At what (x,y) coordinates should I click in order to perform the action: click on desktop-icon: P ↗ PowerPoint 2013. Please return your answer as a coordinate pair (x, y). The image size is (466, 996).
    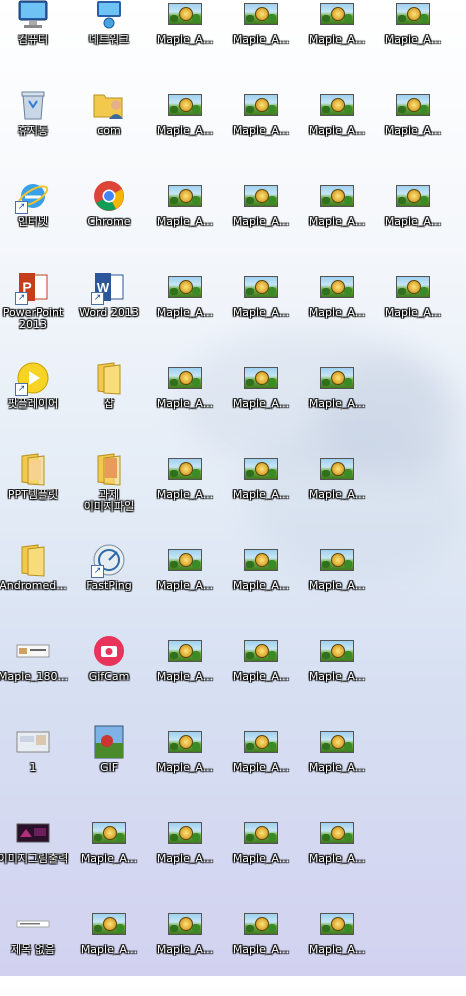
    Looking at the image, I should click on (35, 316).